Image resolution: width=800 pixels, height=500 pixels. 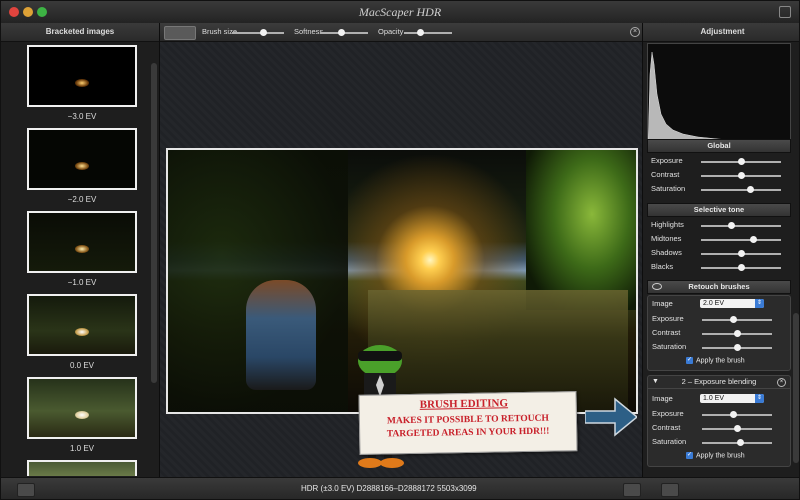 What do you see at coordinates (611, 417) in the screenshot?
I see `pointer-arrow-icon` at bounding box center [611, 417].